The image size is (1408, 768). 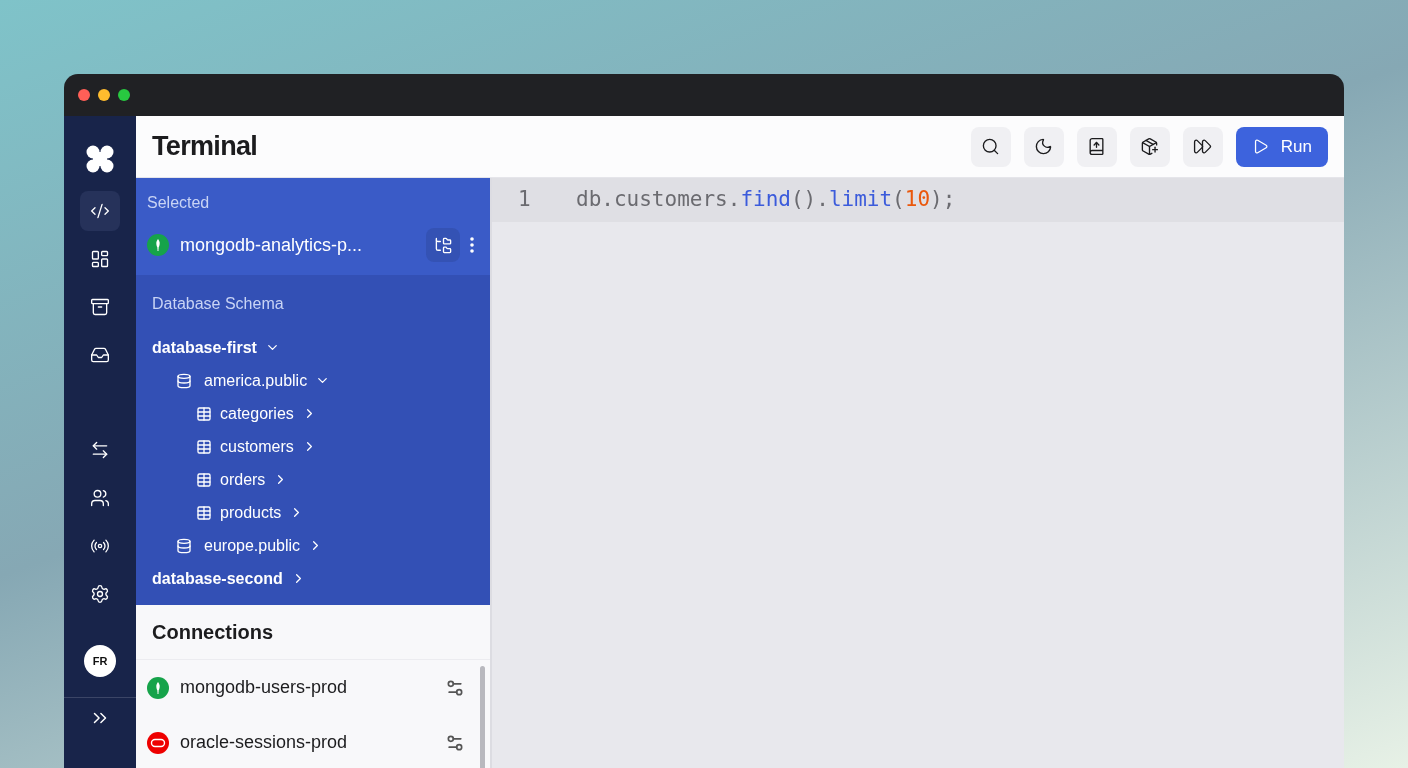 I want to click on archive-icon, so click(x=100, y=307).